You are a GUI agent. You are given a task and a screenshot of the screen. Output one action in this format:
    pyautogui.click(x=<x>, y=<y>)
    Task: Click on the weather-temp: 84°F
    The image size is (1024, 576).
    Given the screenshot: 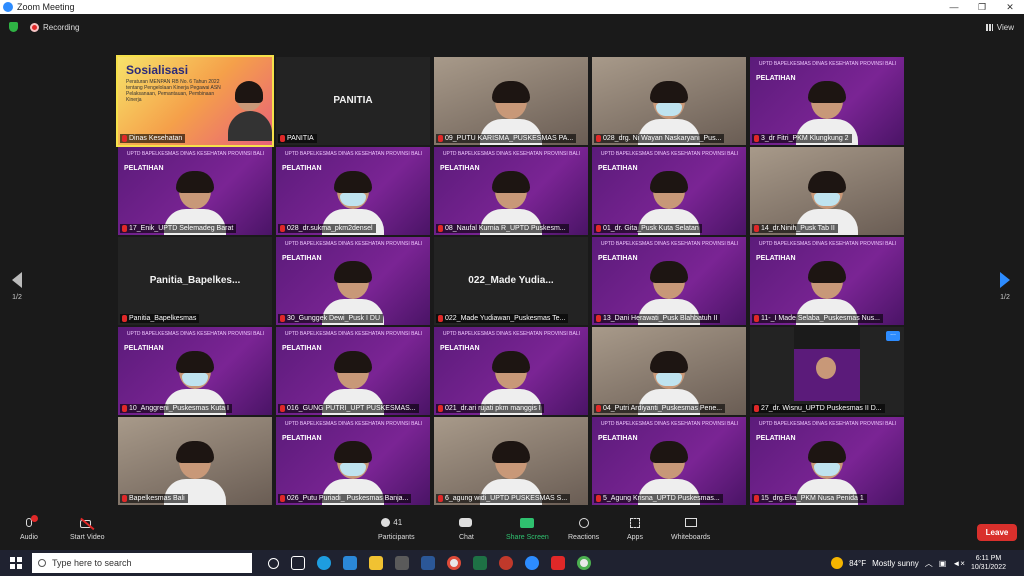 What is the action you would take?
    pyautogui.click(x=857, y=563)
    